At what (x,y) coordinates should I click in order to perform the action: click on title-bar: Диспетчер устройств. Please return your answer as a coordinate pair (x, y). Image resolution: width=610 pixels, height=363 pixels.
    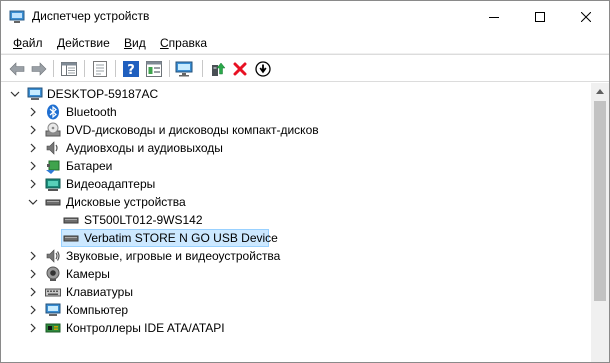
    Looking at the image, I should click on (305, 16).